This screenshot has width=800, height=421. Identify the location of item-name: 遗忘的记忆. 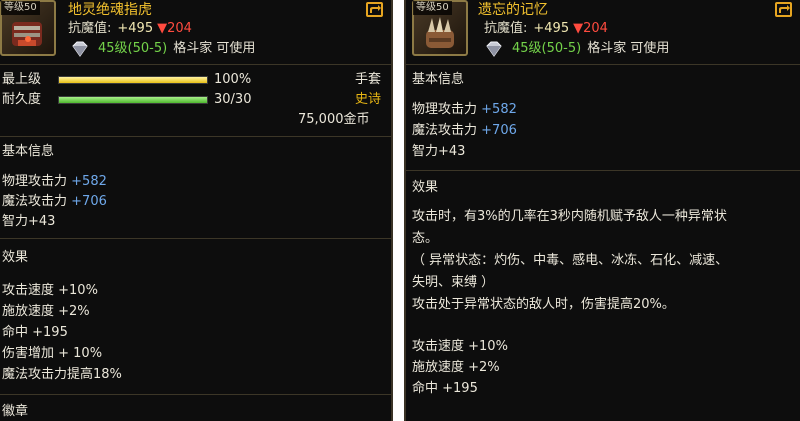
(513, 10).